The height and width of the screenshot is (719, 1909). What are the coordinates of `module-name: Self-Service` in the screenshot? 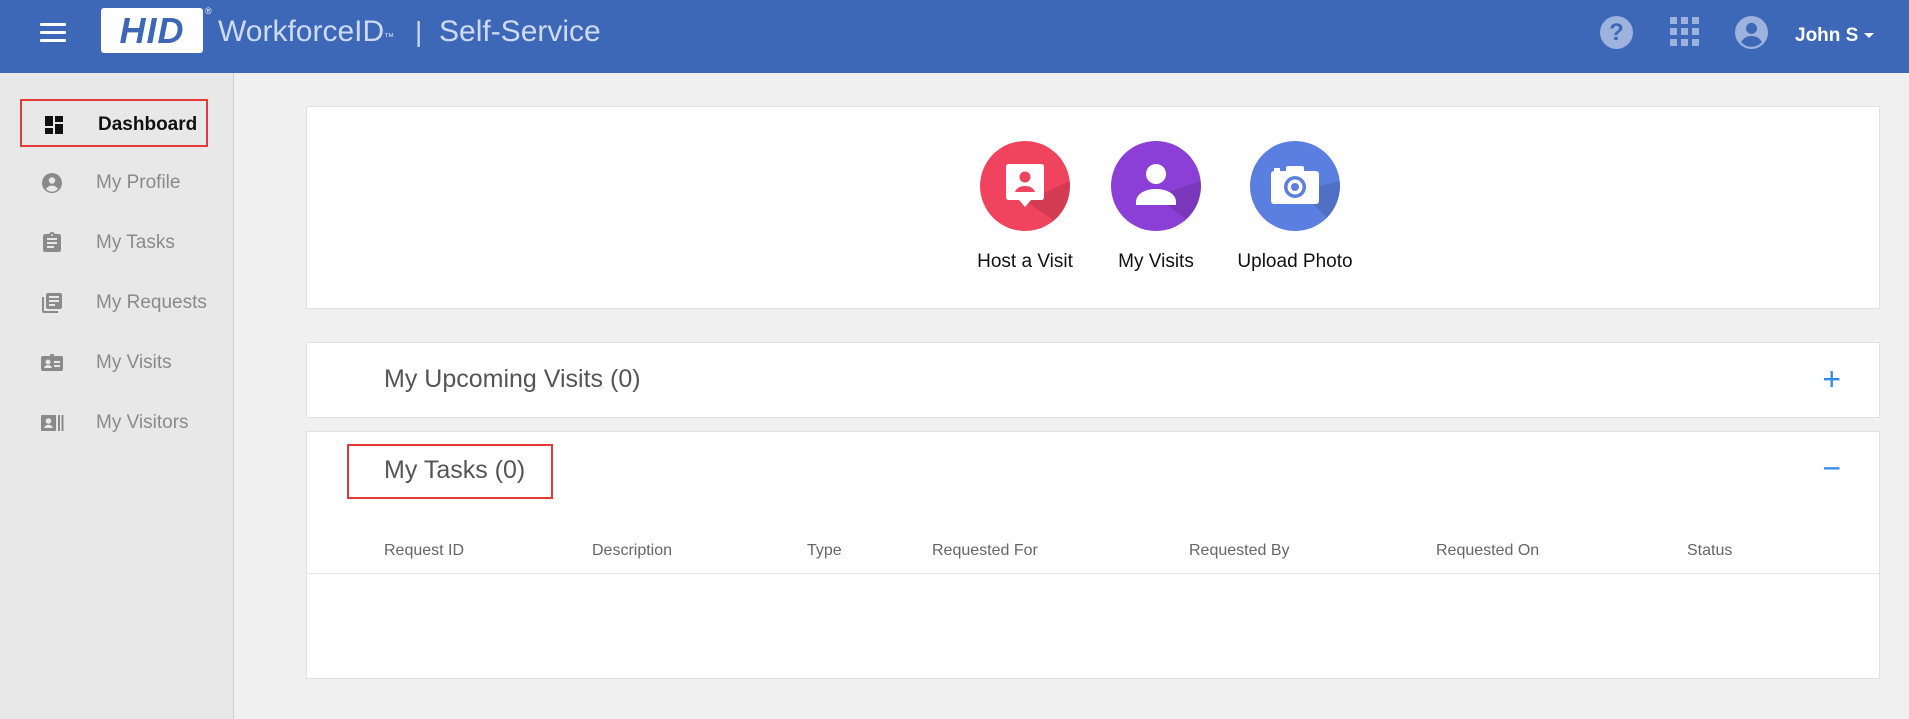 It's located at (520, 31).